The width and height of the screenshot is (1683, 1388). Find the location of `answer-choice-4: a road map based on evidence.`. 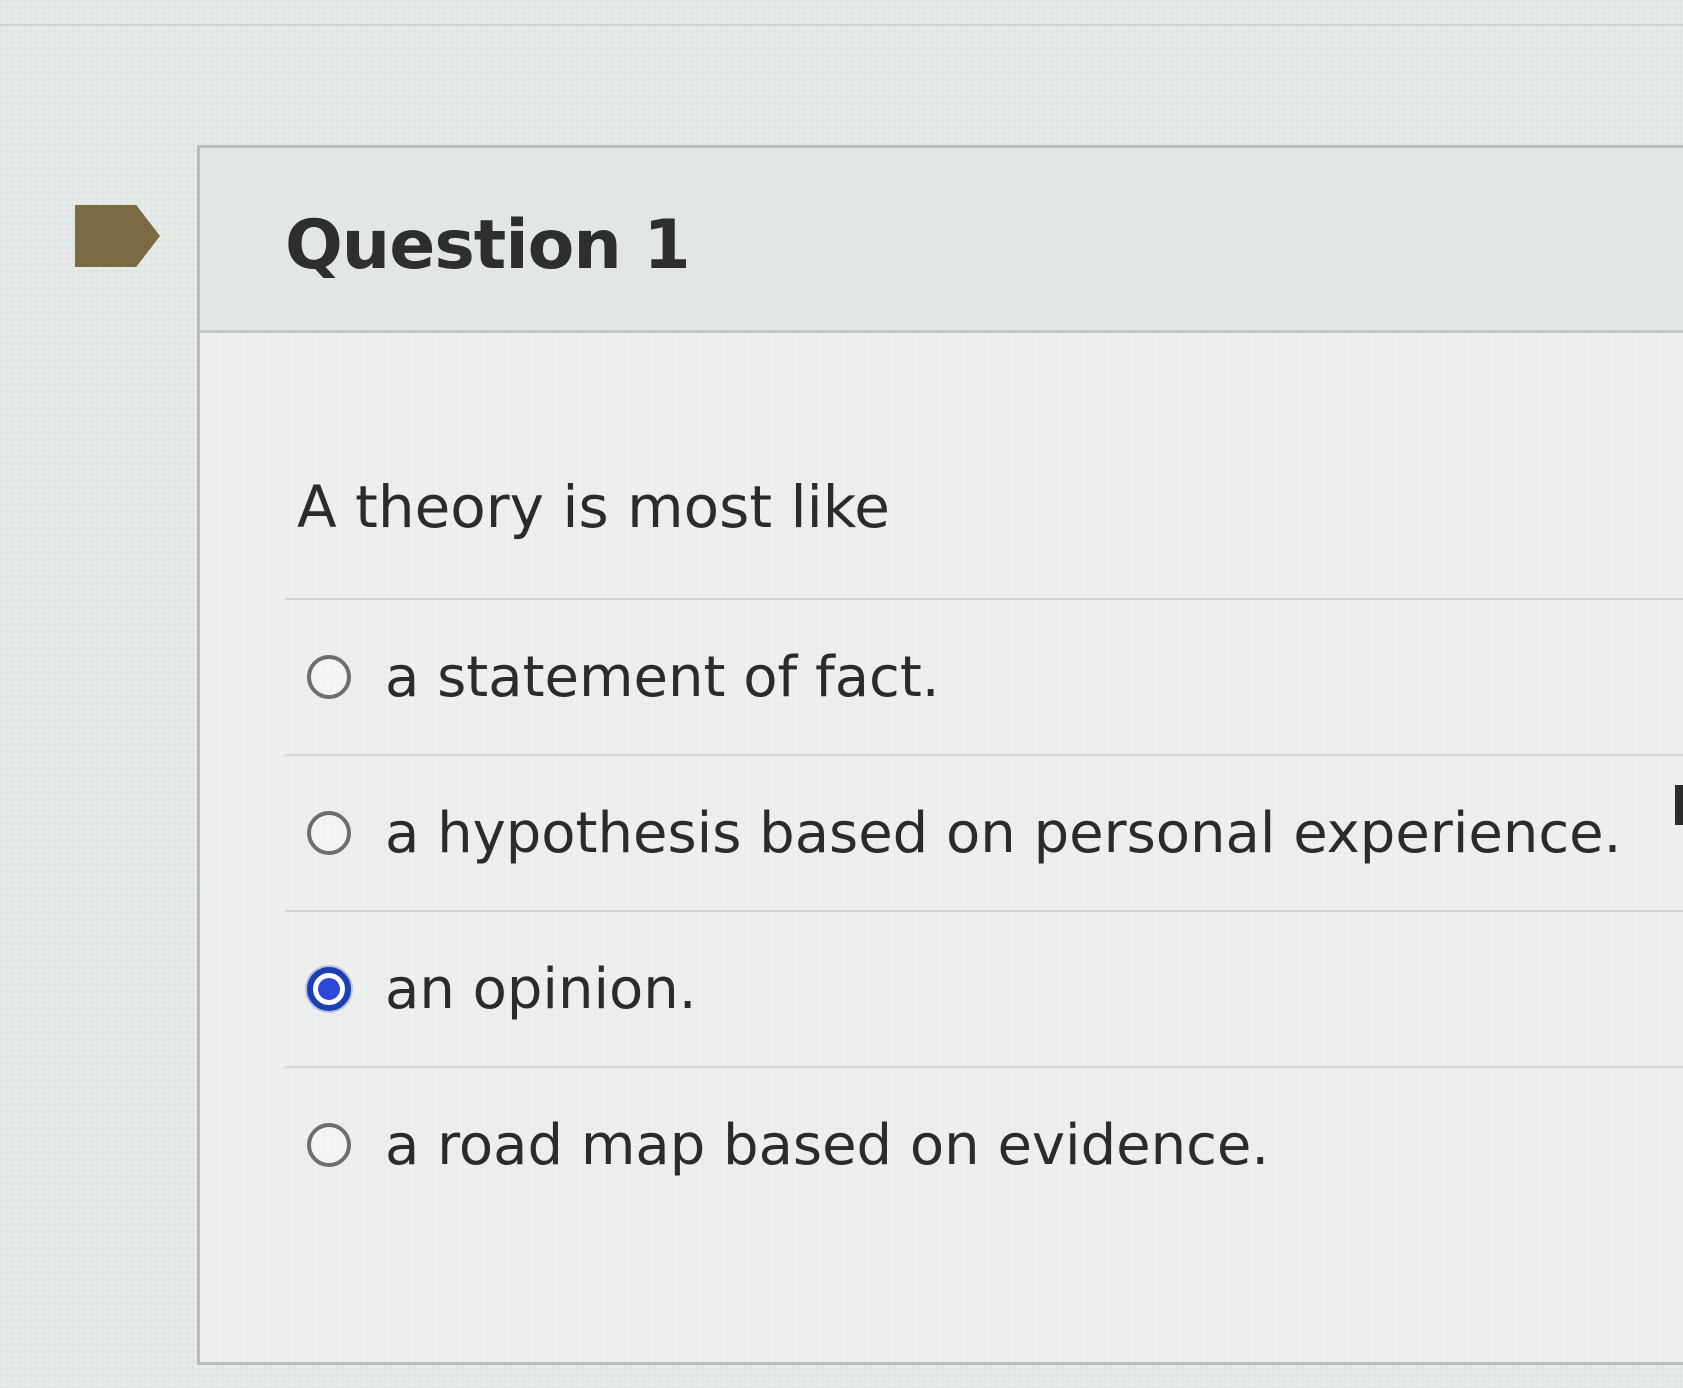

answer-choice-4: a road map based on evidence. is located at coordinates (984, 1144).